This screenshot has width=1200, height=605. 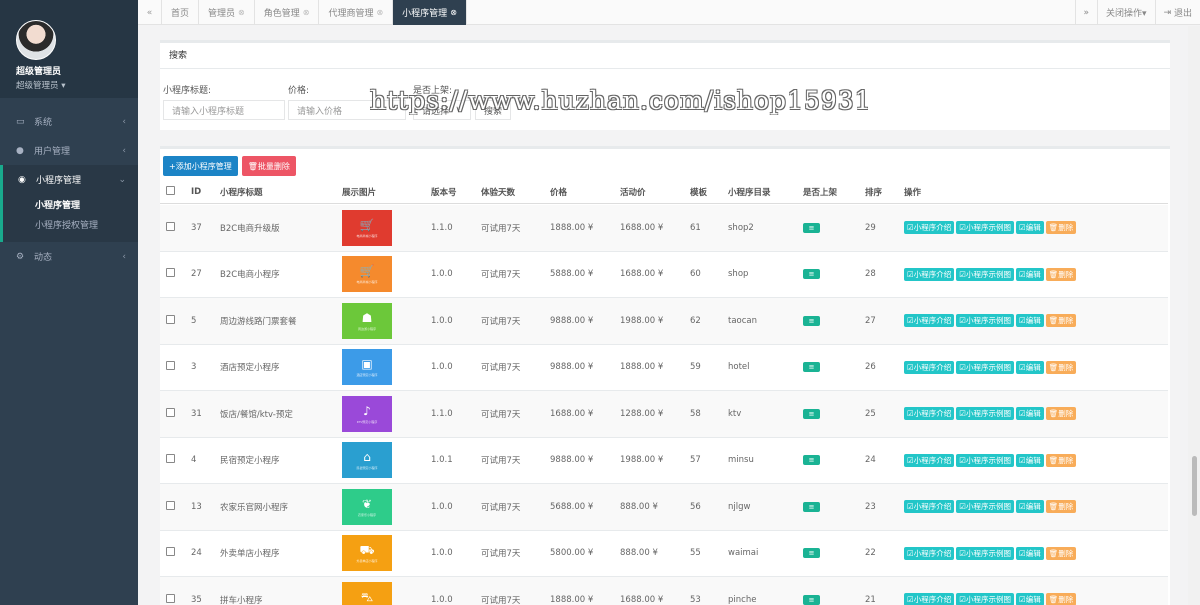 I want to click on thumbnail-image: ▣ 酒店预定小程序, so click(x=367, y=367).